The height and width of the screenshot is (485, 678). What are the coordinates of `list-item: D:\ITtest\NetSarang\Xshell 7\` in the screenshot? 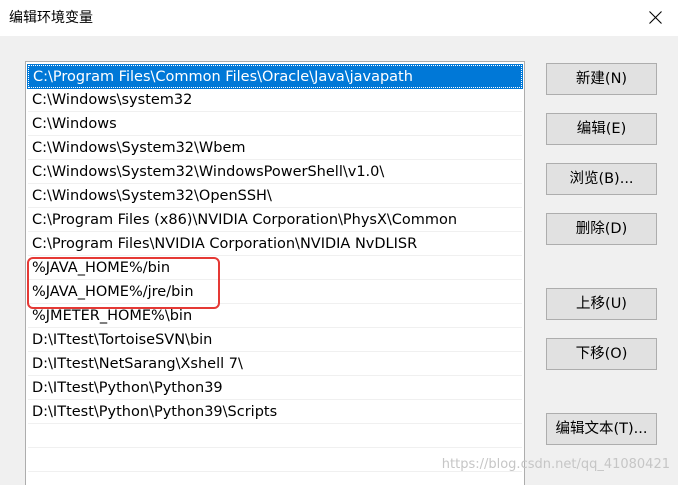 It's located at (275, 364).